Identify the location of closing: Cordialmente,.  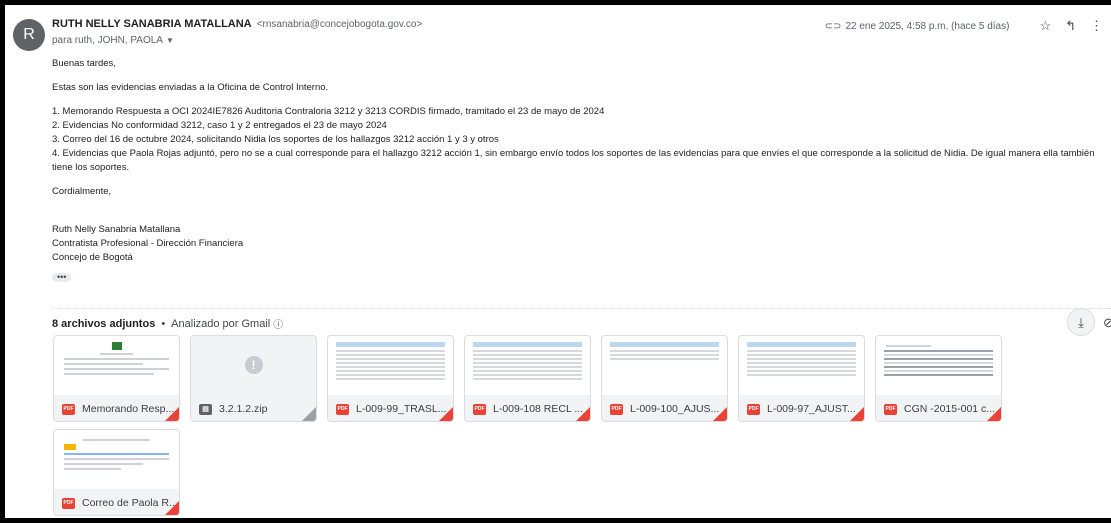
(82, 191).